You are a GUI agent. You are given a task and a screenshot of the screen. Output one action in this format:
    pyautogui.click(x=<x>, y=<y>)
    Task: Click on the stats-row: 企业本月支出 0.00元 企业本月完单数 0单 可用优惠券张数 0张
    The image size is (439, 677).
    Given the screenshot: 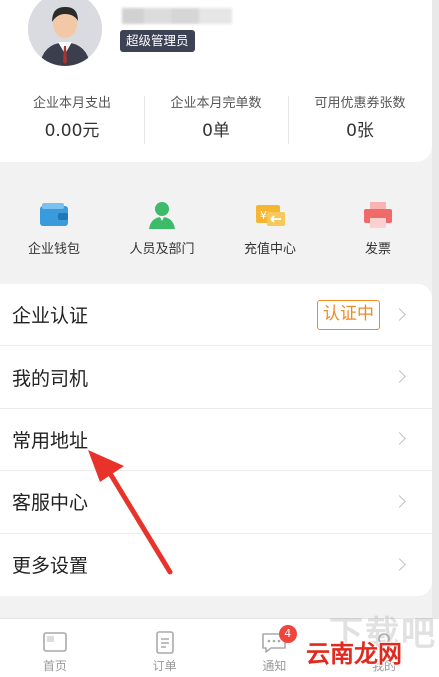 What is the action you would take?
    pyautogui.click(x=216, y=120)
    